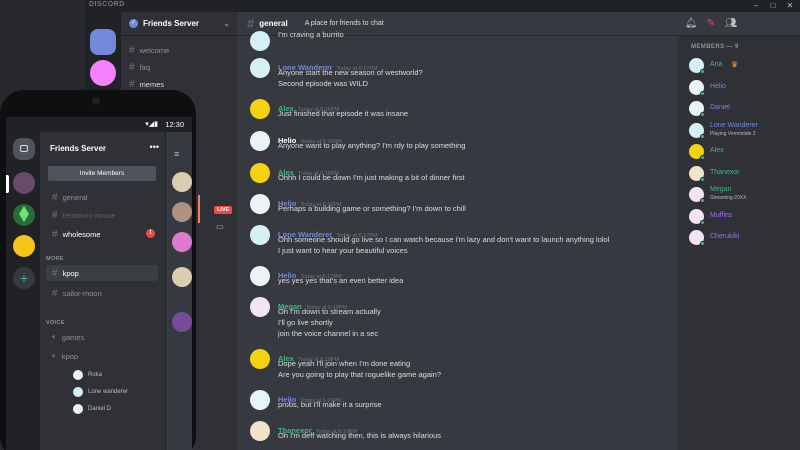 The image size is (800, 450). Describe the element at coordinates (102, 356) in the screenshot. I see `phone-voice-kpop: 🔈︎ kpop` at that location.